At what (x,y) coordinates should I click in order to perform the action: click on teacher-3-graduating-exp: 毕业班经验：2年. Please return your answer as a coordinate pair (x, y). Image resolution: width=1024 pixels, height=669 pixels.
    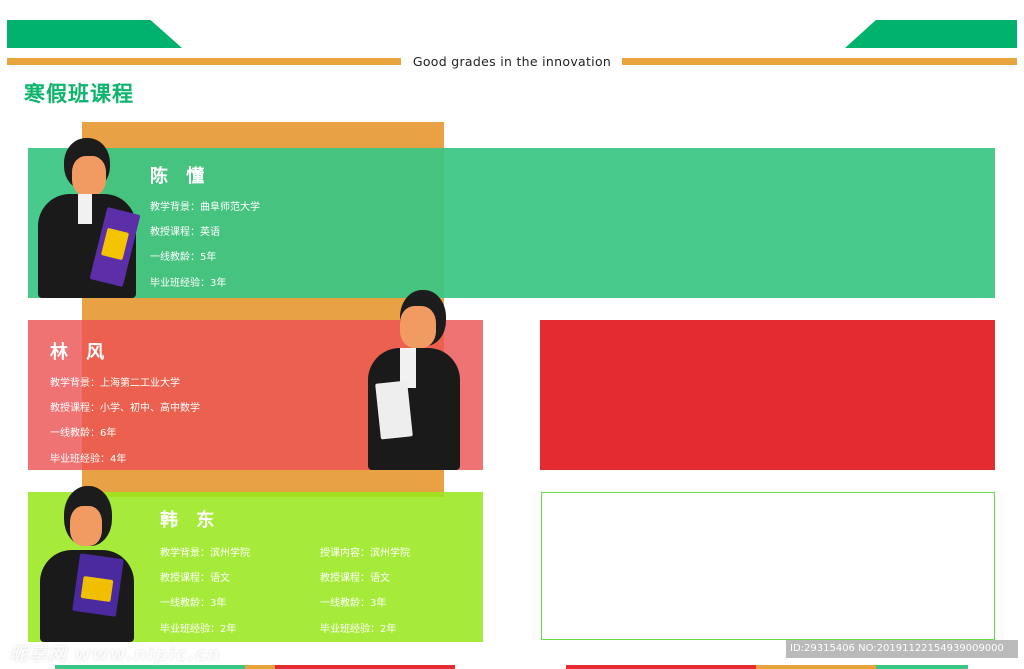
    Looking at the image, I should click on (198, 629).